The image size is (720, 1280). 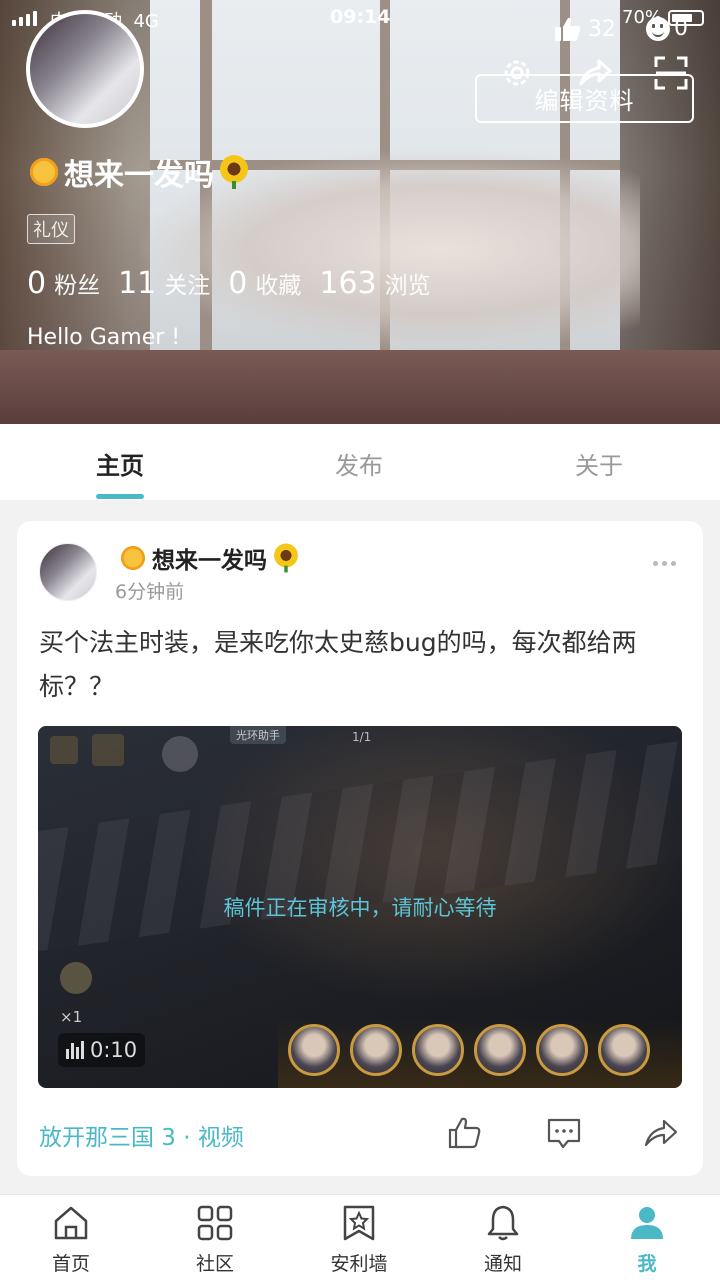 I want to click on tab-home: 主页, so click(x=120, y=463).